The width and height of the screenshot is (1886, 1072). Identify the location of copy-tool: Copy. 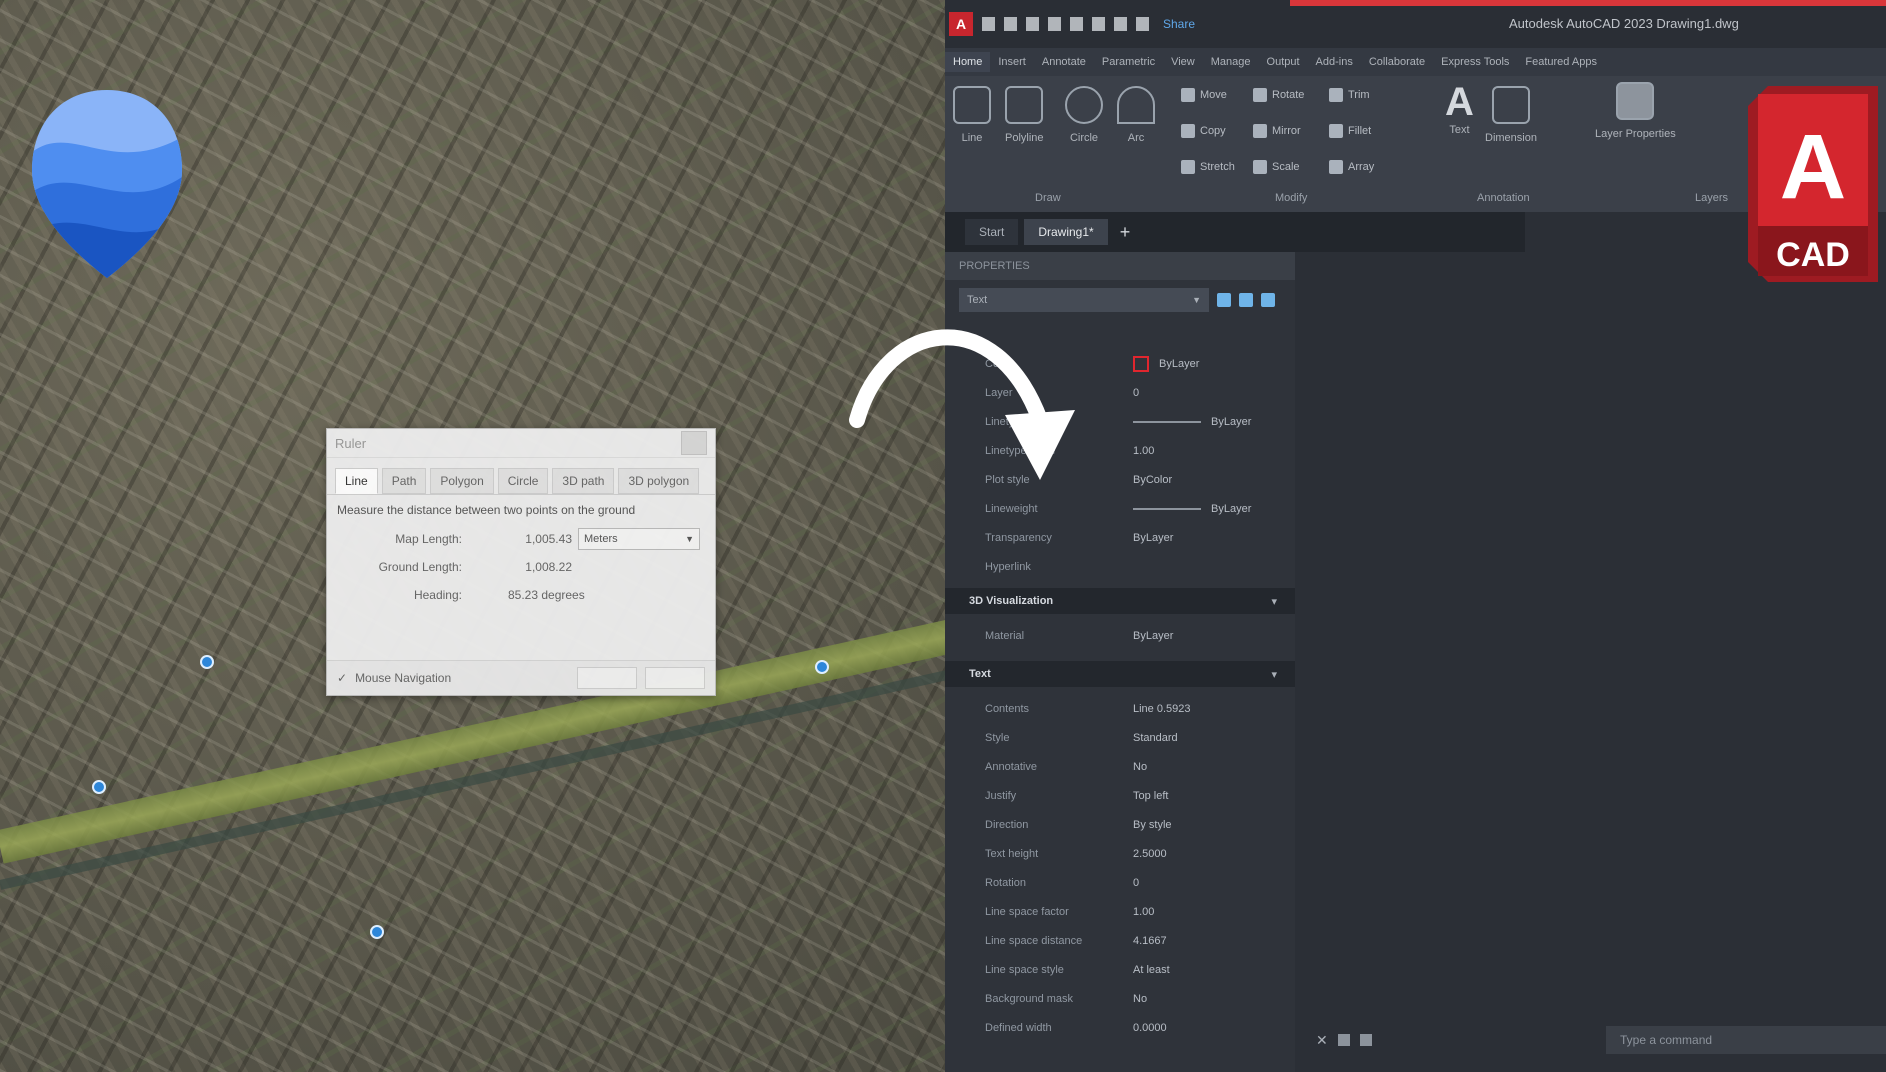
(1203, 131).